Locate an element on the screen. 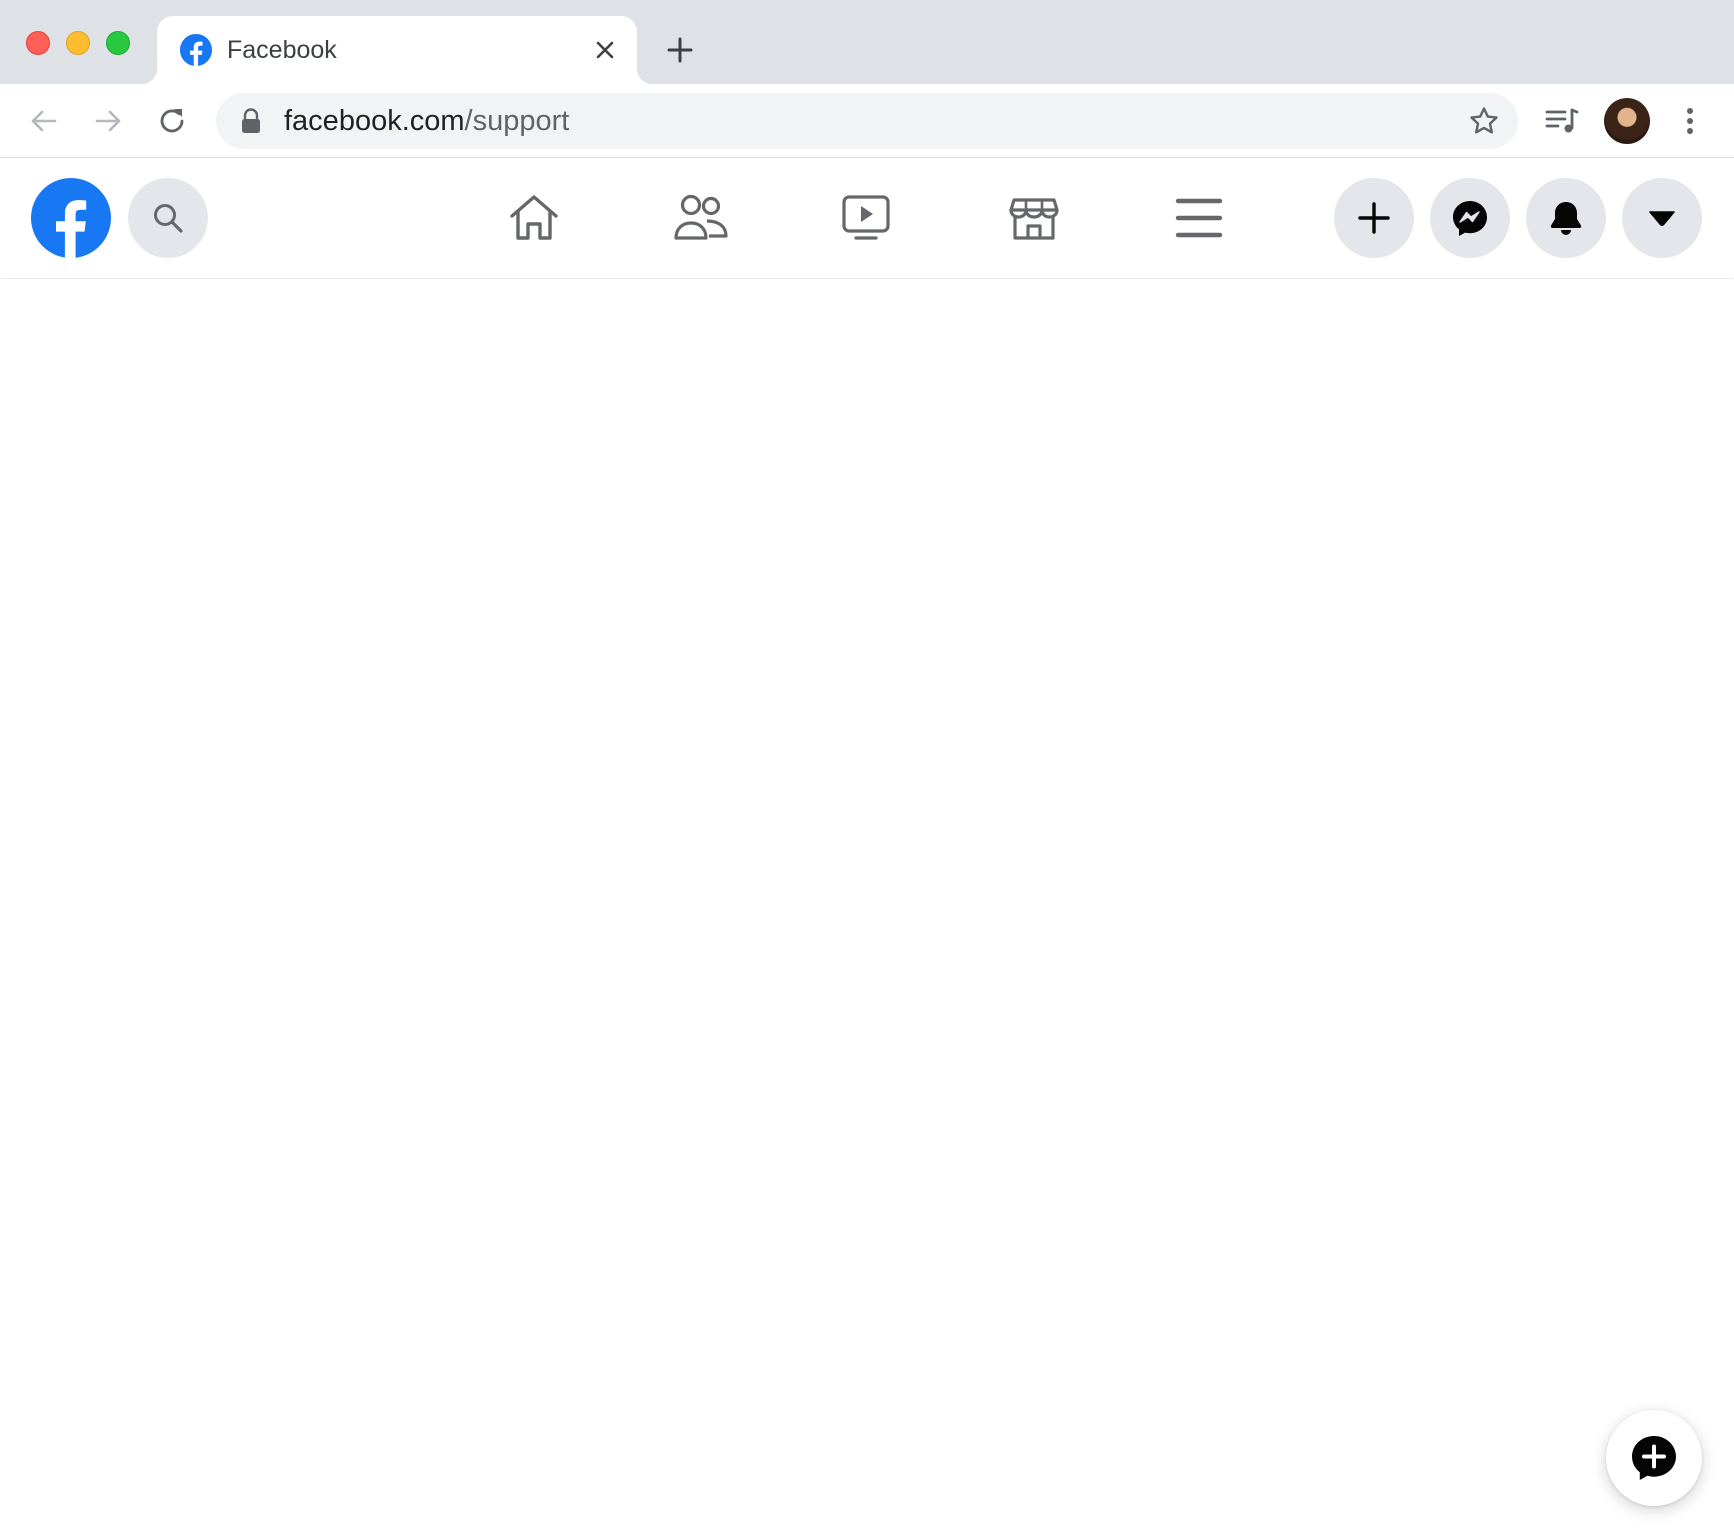 The height and width of the screenshot is (1536, 1734). address-bar: facebook.com/support is located at coordinates (867, 121).